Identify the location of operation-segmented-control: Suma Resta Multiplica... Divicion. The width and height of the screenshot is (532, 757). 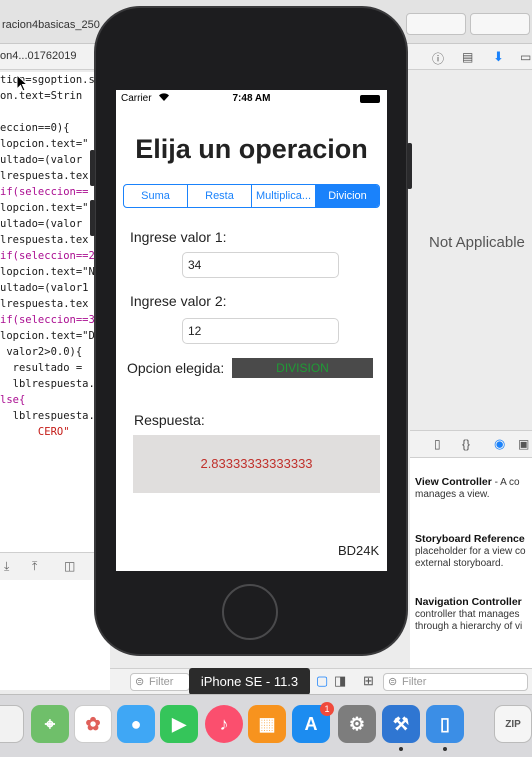
(251, 196).